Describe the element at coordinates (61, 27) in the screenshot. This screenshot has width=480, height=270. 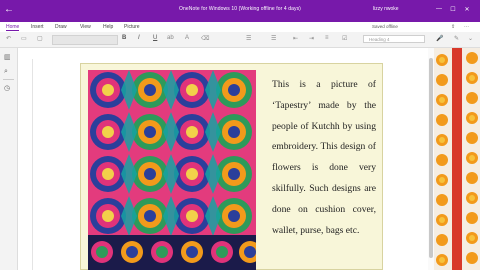
I see `tab-draw: Draw` at that location.